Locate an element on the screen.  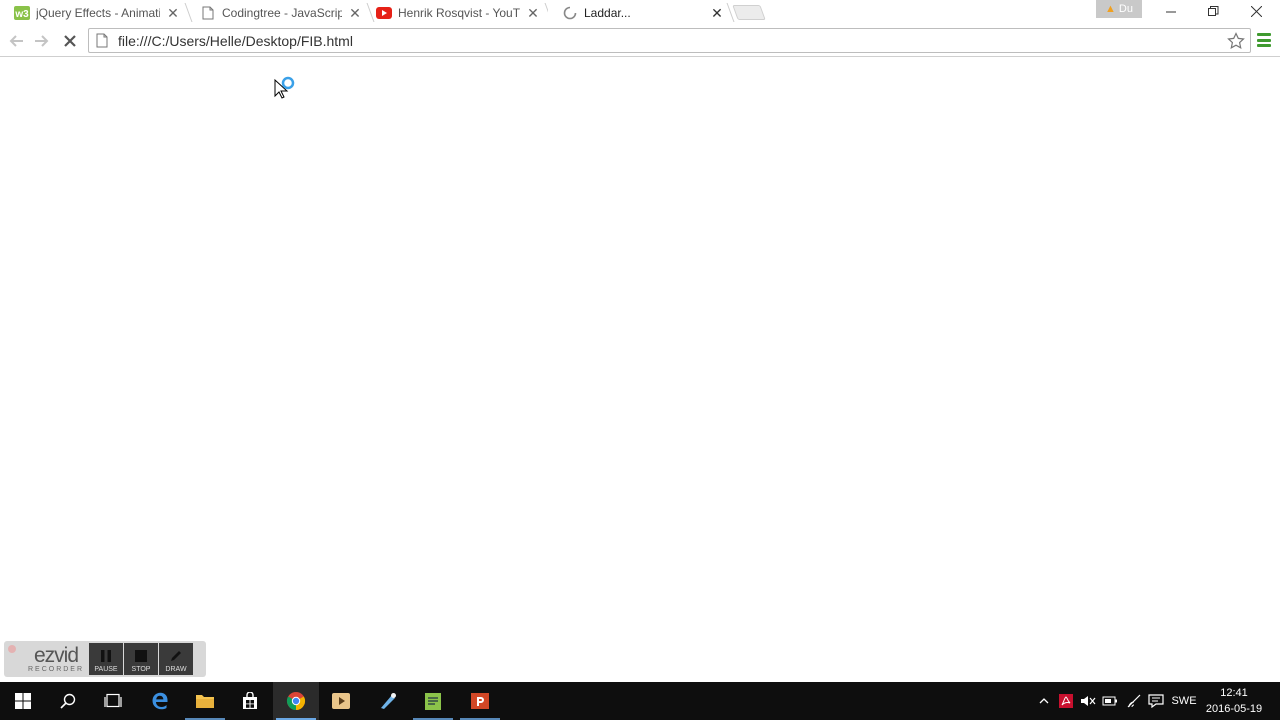
tray-battery is located at coordinates (1110, 701).